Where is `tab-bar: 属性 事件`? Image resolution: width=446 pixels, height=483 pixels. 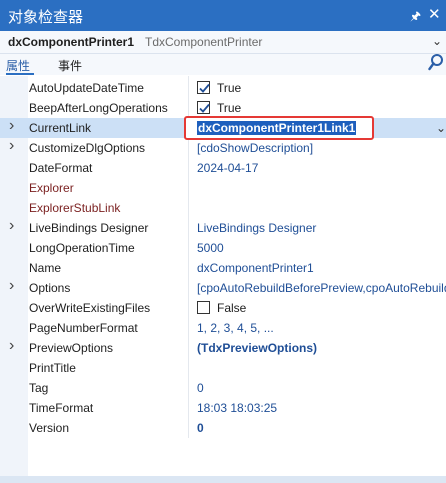
tab-bar: 属性 事件 is located at coordinates (223, 64).